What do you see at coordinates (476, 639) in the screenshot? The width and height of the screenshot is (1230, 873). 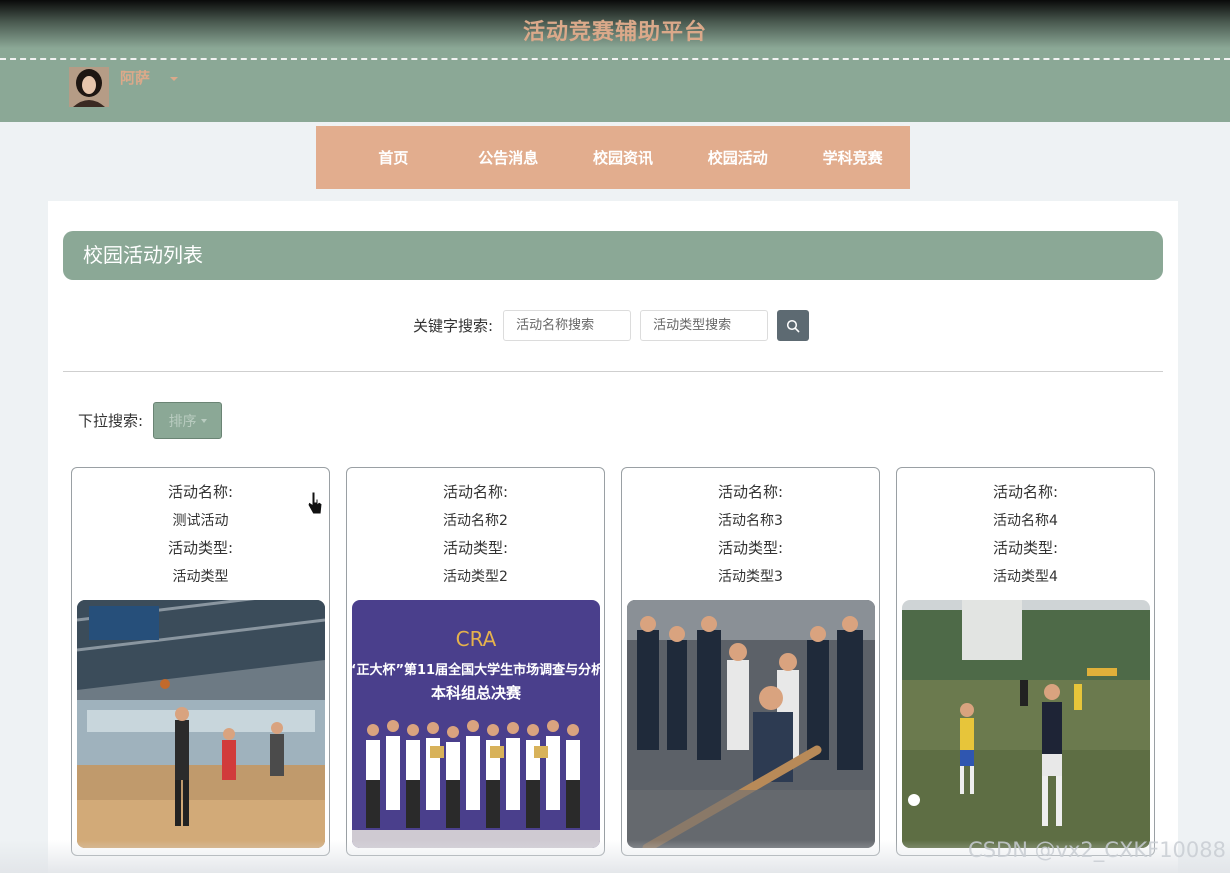 I see `banner-logo: CRA` at bounding box center [476, 639].